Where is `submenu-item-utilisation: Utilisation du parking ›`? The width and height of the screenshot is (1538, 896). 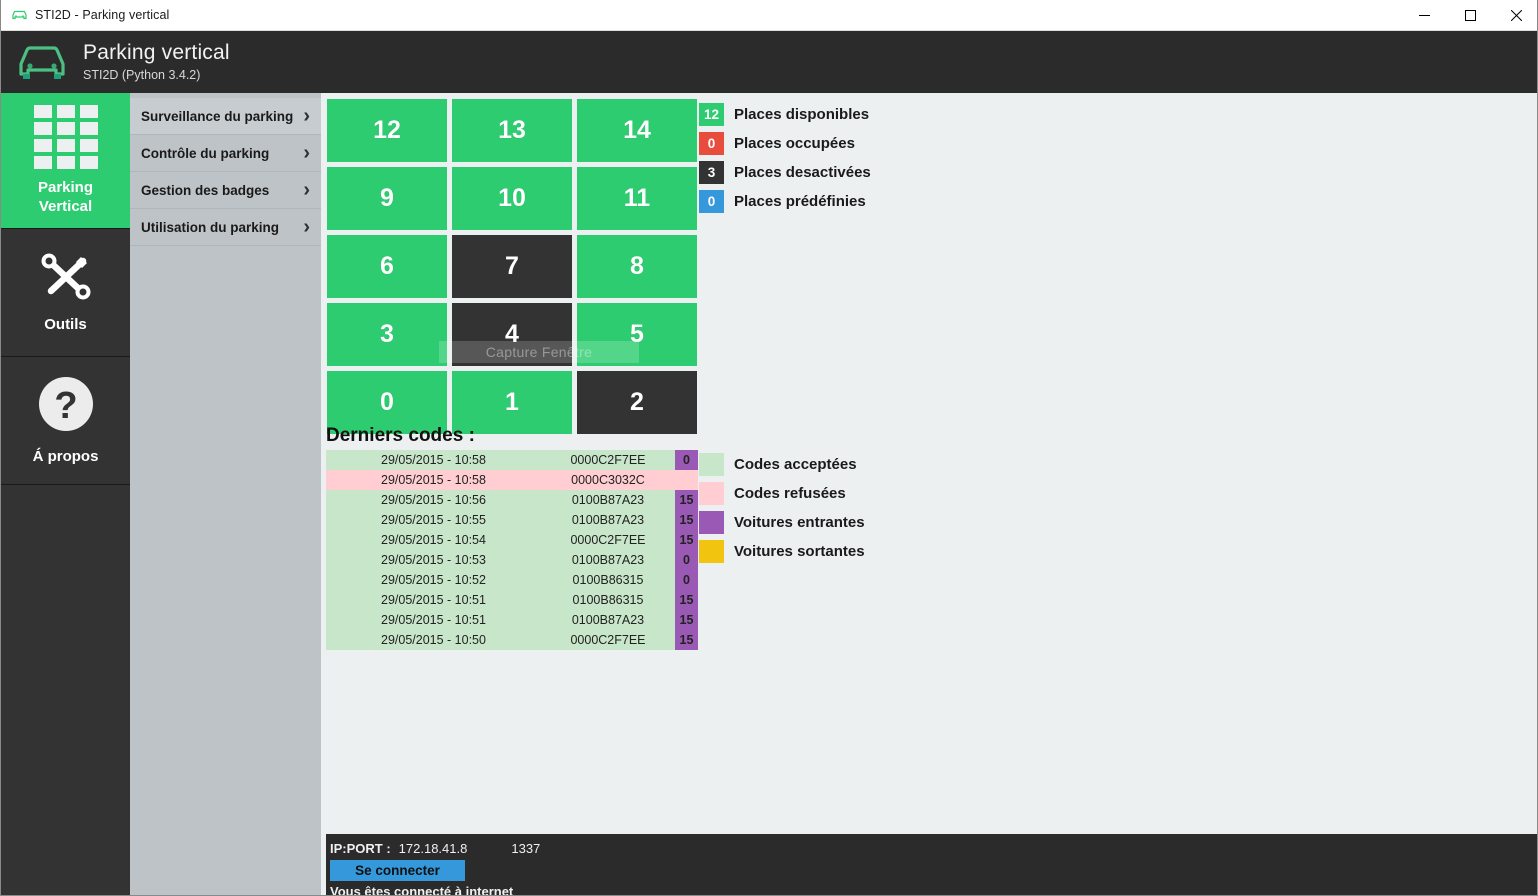 submenu-item-utilisation: Utilisation du parking › is located at coordinates (225, 227).